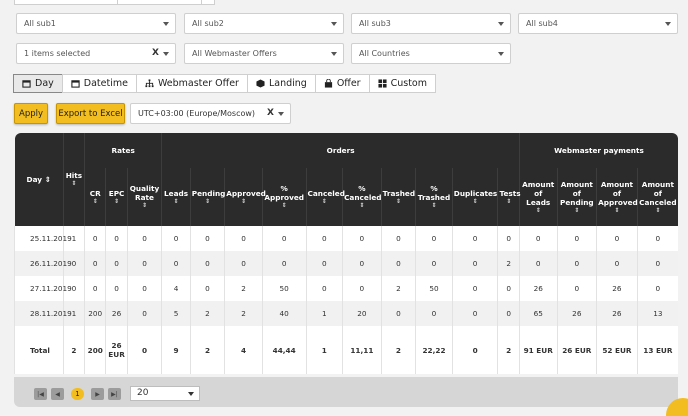  I want to click on table-row: 27.11.2019 0 0 0 0 4 0 2 50 0 0 2 50 0 0 26 0 26 0, so click(346, 288).